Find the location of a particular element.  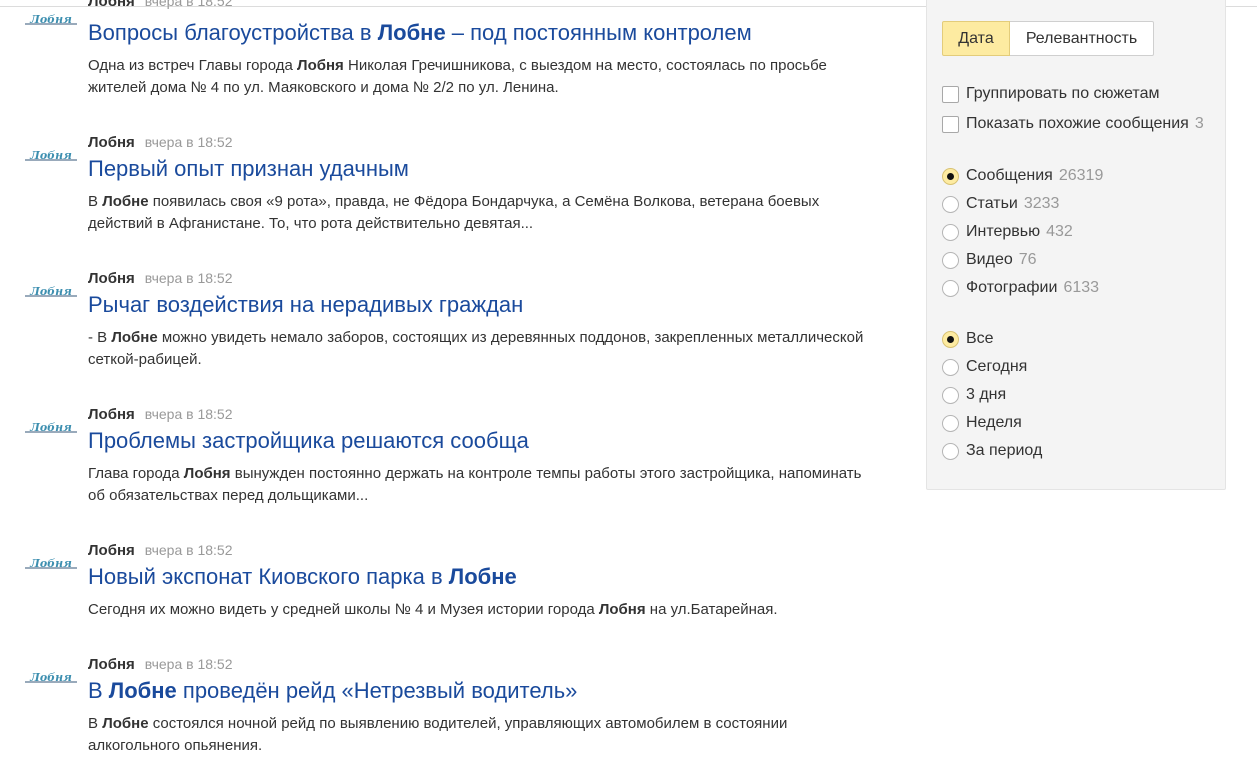

text-segment: Одна из встреч Главы города is located at coordinates (193, 65).